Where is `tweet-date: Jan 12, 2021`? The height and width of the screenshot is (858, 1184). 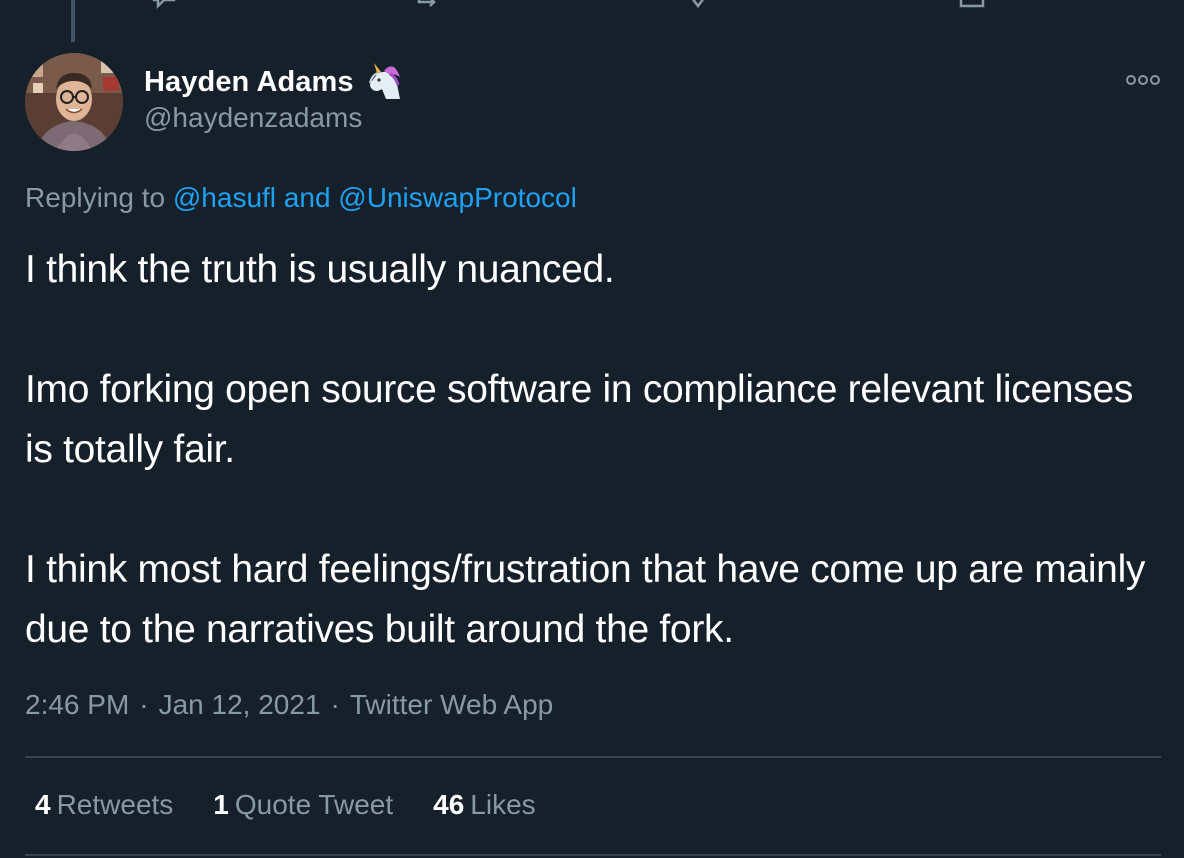 tweet-date: Jan 12, 2021 is located at coordinates (240, 704).